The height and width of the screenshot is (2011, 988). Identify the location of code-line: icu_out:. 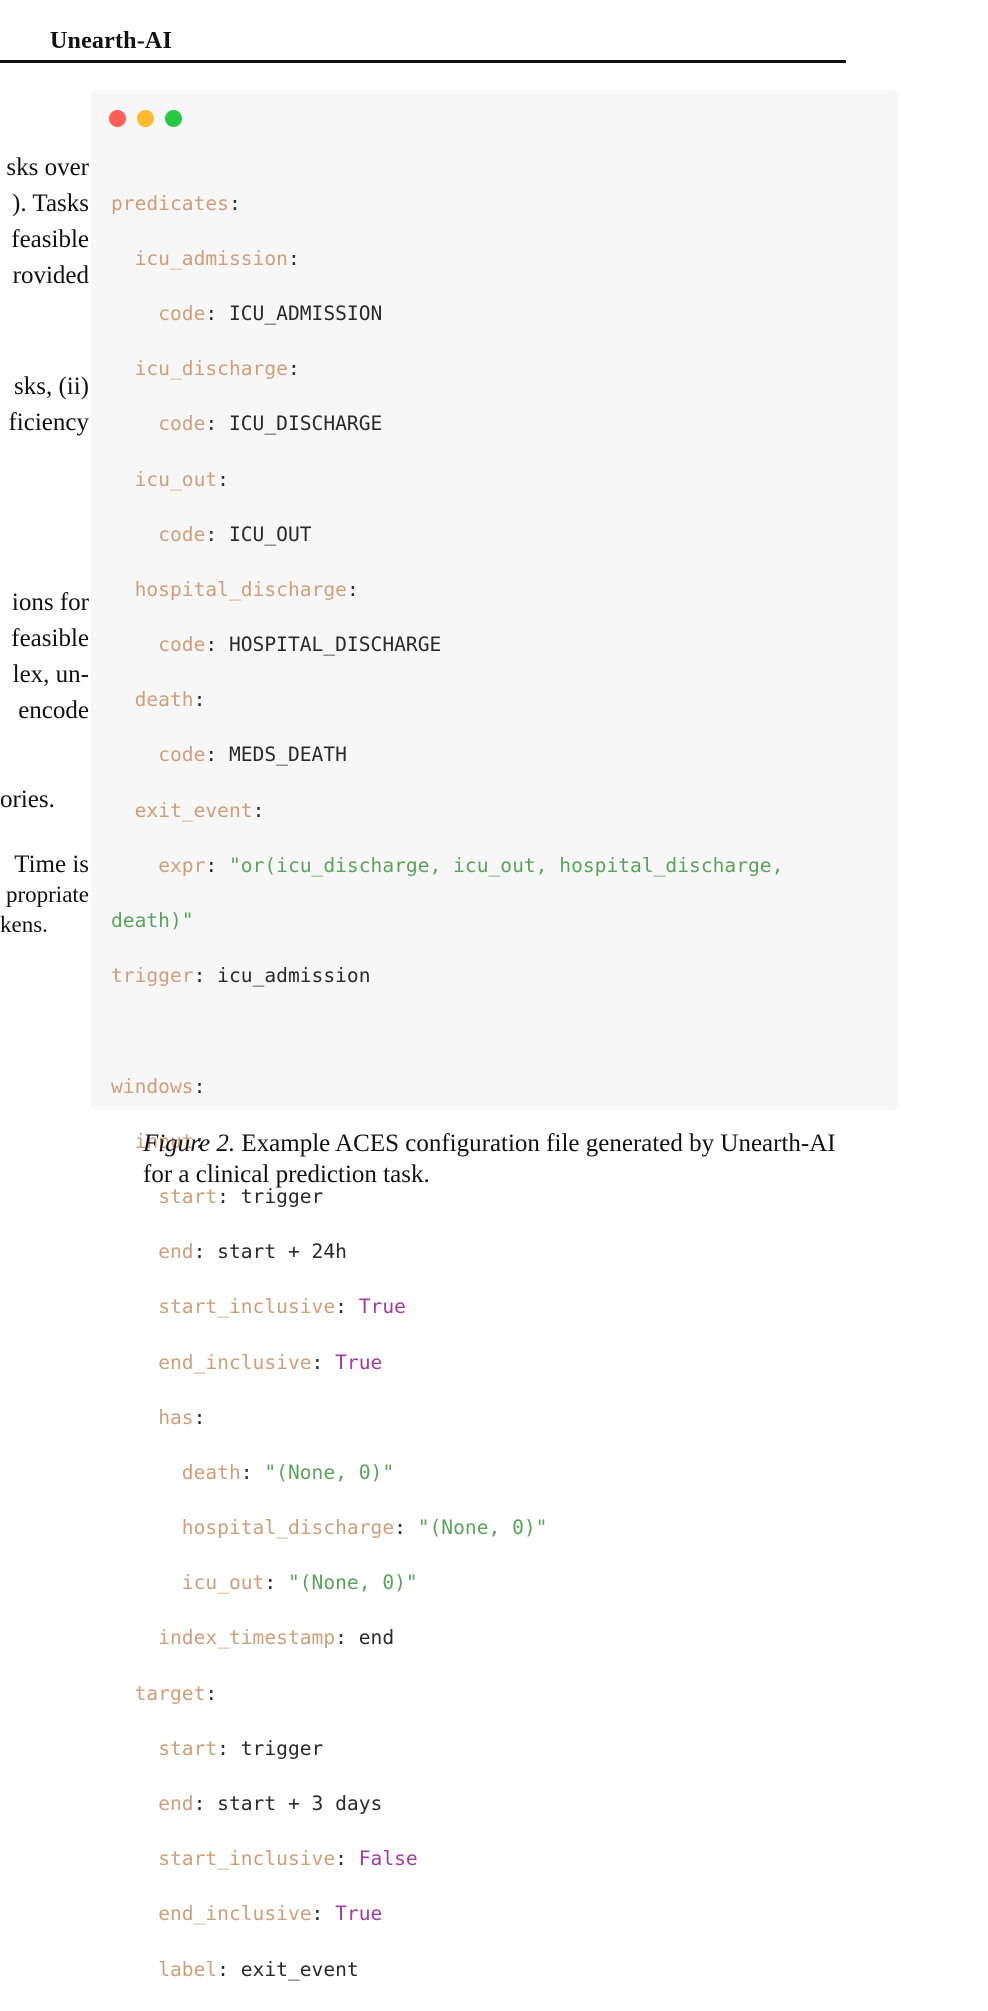
(181, 479).